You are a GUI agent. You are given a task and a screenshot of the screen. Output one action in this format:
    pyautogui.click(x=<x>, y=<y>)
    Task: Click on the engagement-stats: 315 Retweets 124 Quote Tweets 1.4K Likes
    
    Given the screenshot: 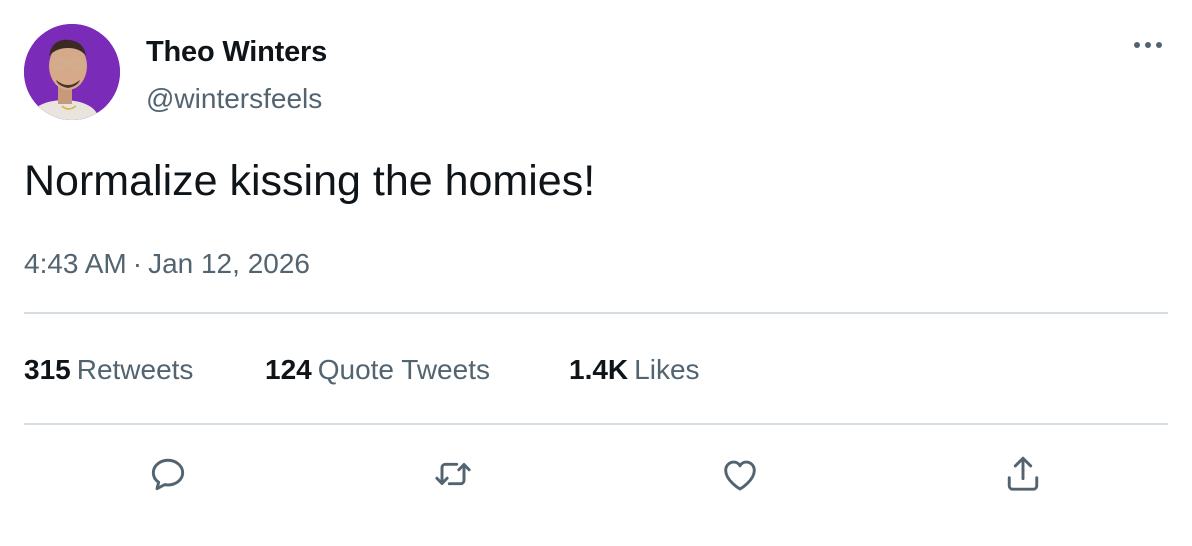 What is the action you would take?
    pyautogui.click(x=362, y=370)
    